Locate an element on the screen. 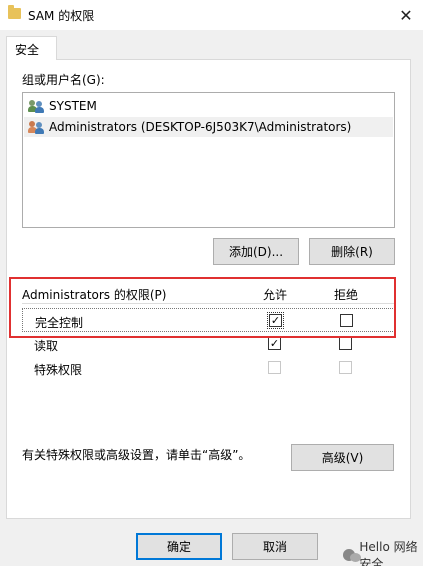 The width and height of the screenshot is (423, 566). close-button: ✕ is located at coordinates (406, 15).